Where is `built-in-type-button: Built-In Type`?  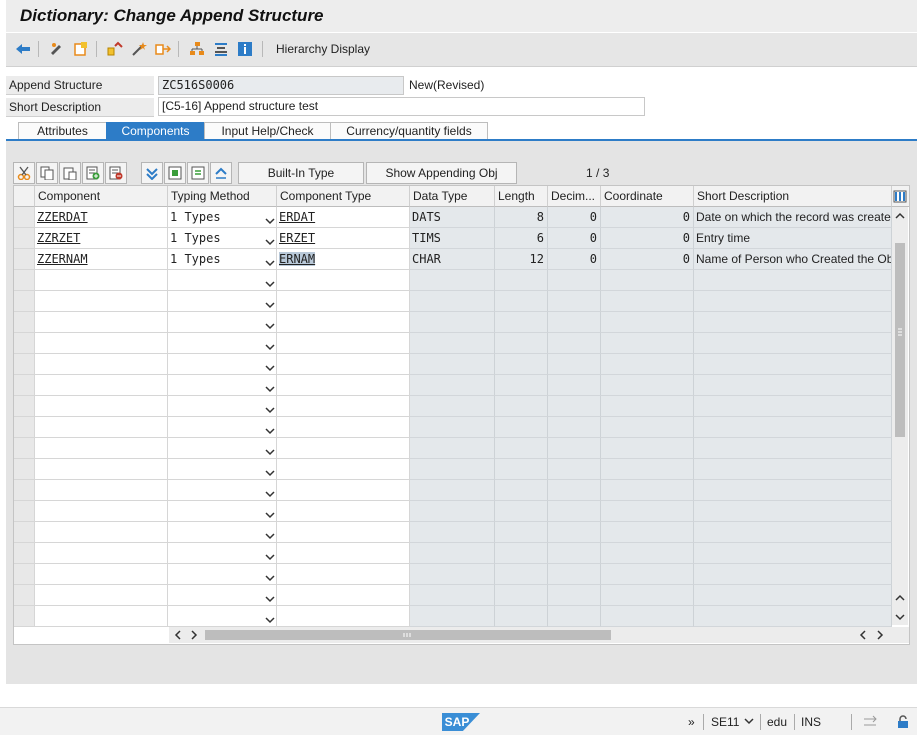 built-in-type-button: Built-In Type is located at coordinates (301, 173).